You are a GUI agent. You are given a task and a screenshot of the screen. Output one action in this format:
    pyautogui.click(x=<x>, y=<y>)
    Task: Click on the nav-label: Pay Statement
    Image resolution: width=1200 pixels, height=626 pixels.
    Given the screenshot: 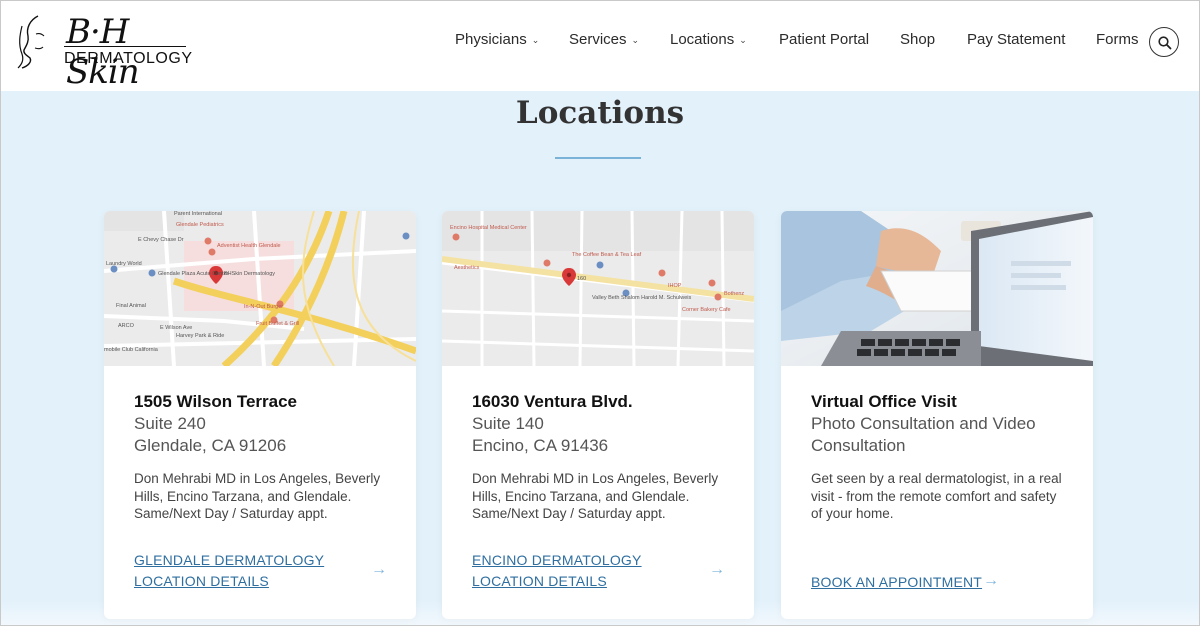 What is the action you would take?
    pyautogui.click(x=1016, y=39)
    